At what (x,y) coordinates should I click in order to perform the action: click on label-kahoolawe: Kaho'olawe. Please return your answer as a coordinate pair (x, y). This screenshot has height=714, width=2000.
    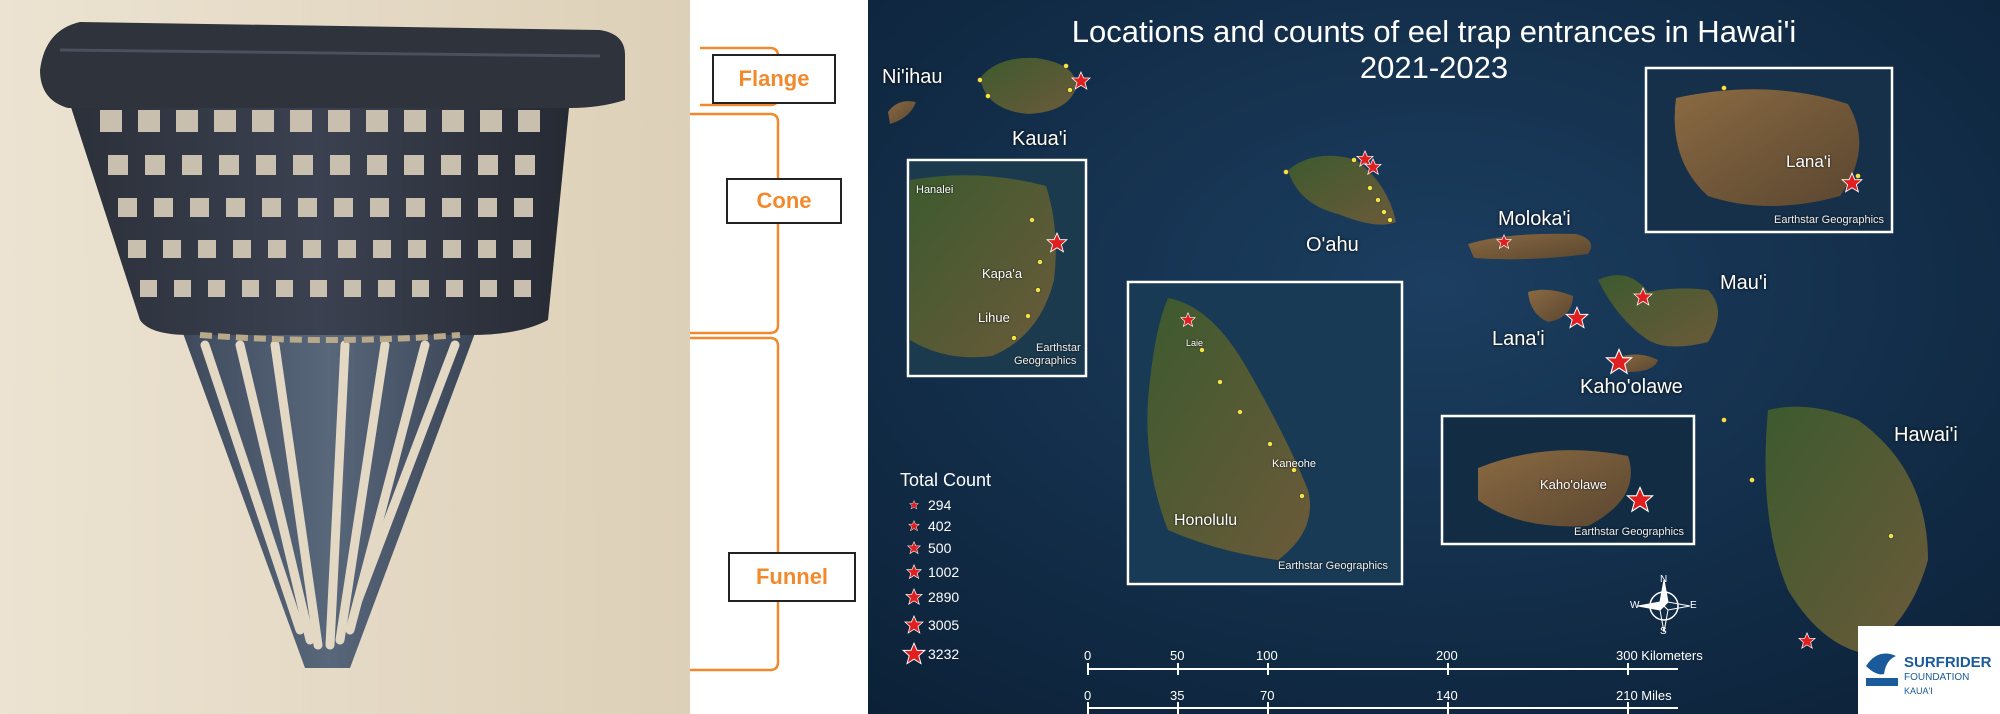
    Looking at the image, I should click on (1631, 387).